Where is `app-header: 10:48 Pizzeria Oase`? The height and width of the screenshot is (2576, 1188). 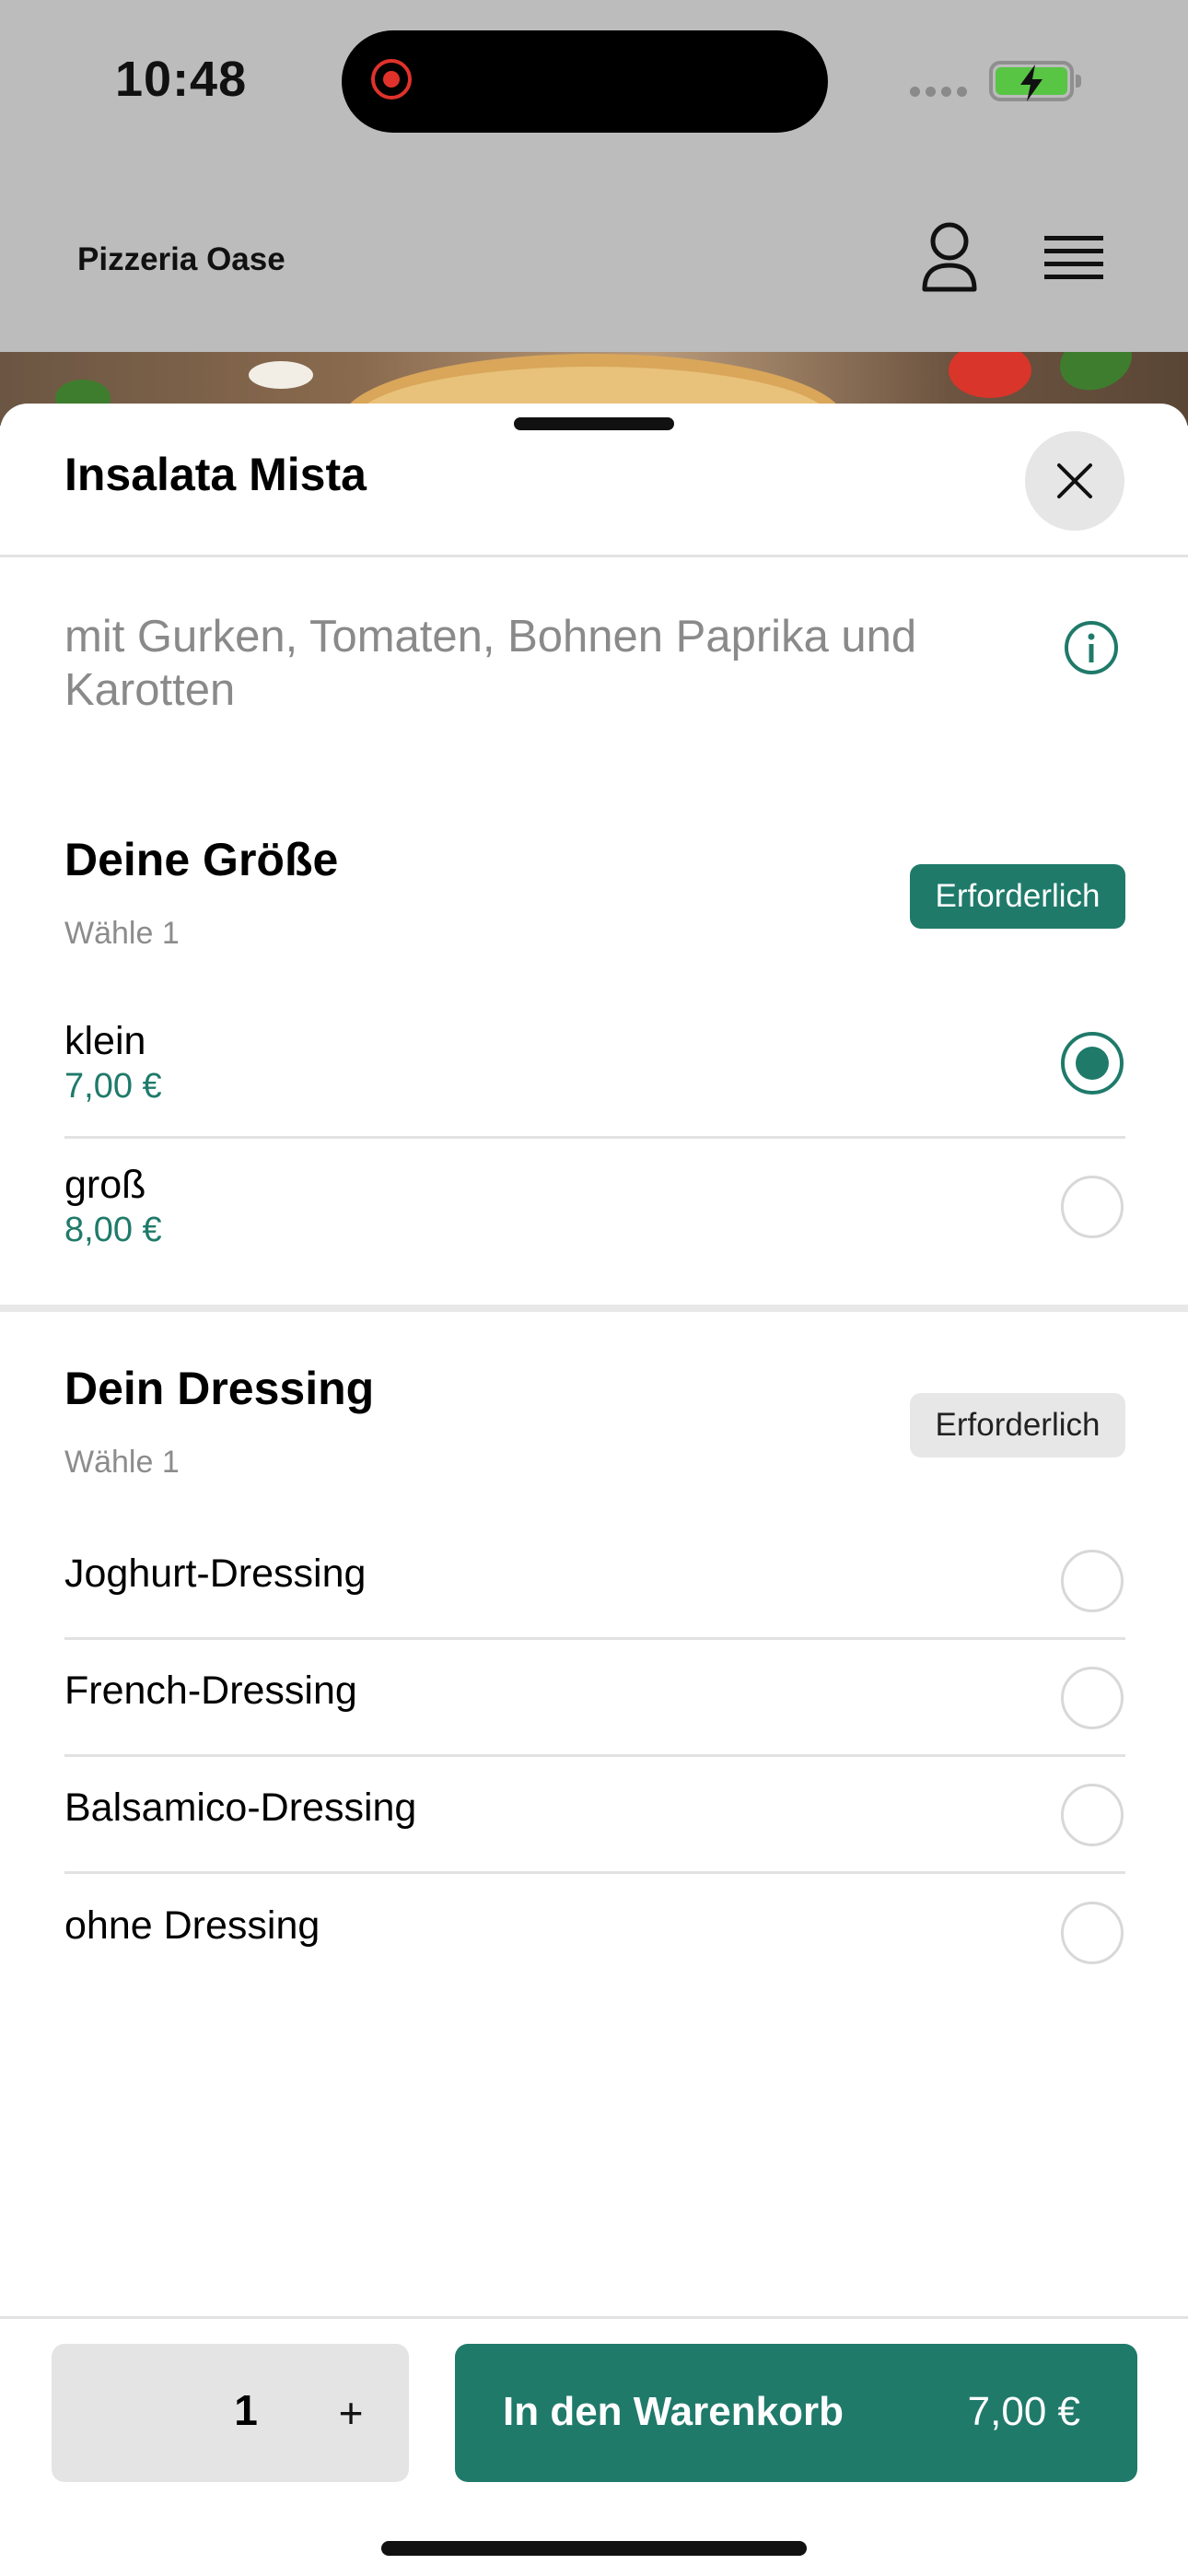 app-header: 10:48 Pizzeria Oase is located at coordinates (594, 177).